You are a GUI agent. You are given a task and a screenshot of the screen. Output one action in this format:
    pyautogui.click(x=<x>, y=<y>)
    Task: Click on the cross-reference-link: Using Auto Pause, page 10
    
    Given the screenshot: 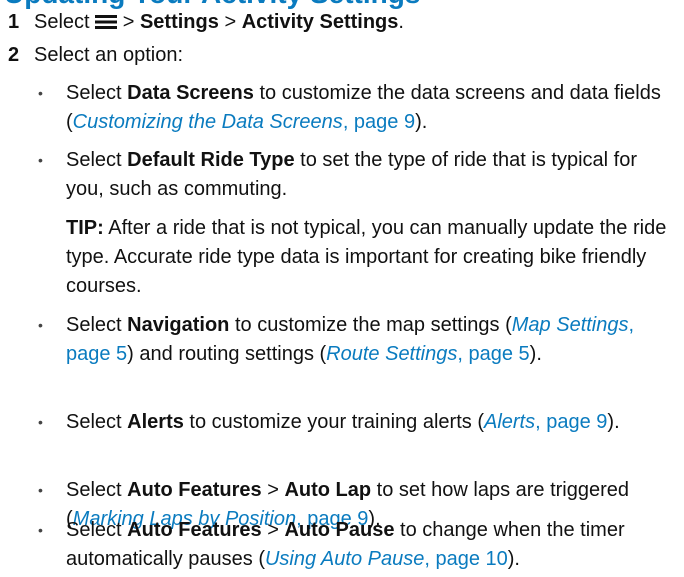 What is the action you would take?
    pyautogui.click(x=386, y=559)
    